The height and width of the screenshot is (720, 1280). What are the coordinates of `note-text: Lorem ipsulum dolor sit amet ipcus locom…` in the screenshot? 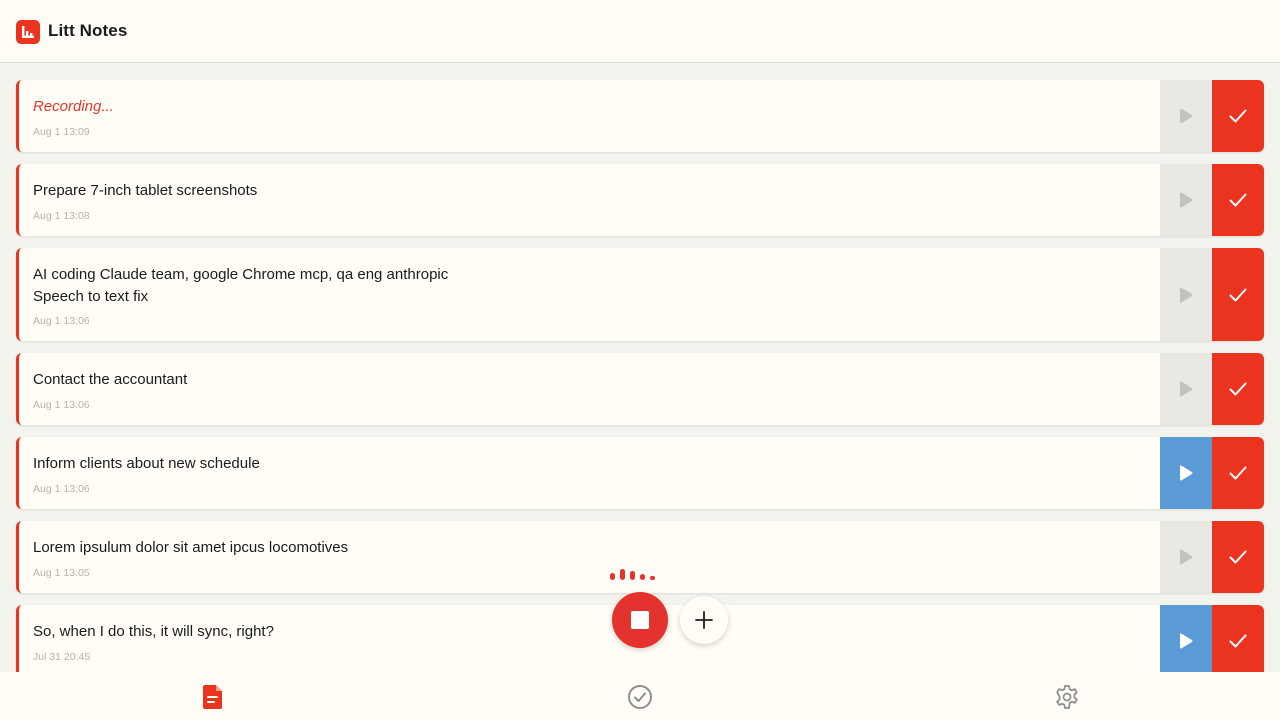 It's located at (191, 547).